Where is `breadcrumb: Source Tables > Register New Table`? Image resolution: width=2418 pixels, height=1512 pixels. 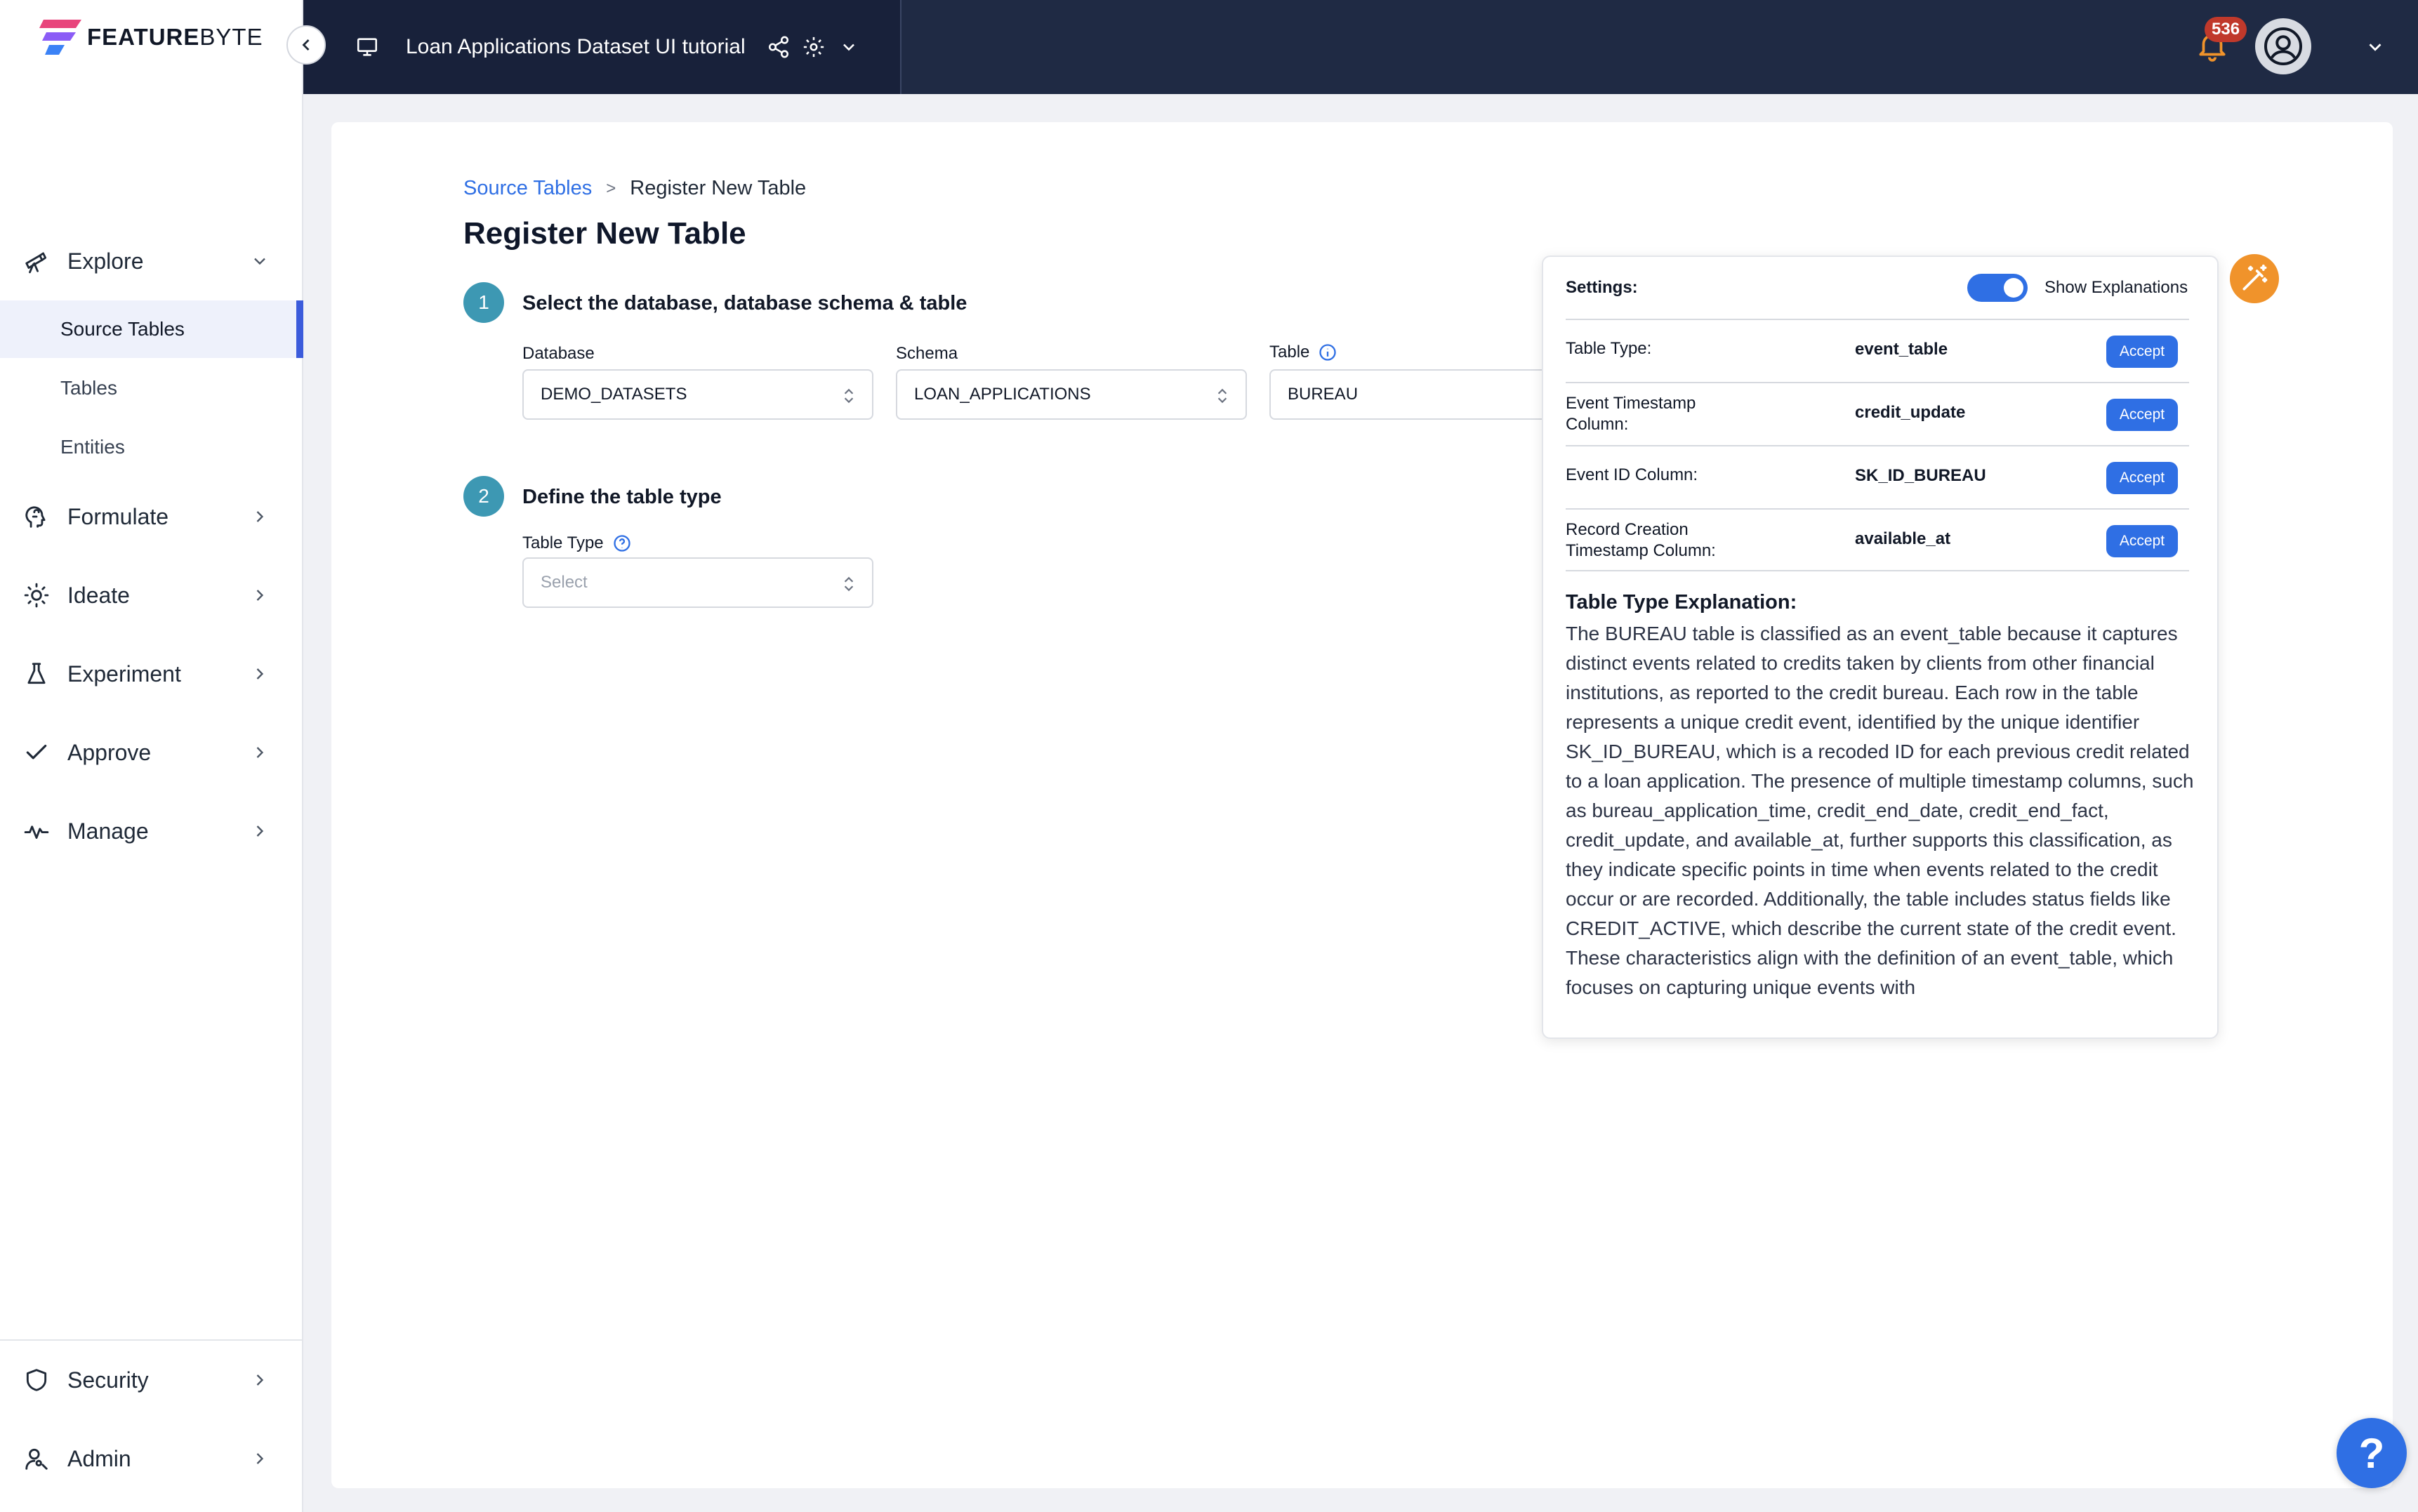
breadcrumb: Source Tables > Register New Table is located at coordinates (634, 188).